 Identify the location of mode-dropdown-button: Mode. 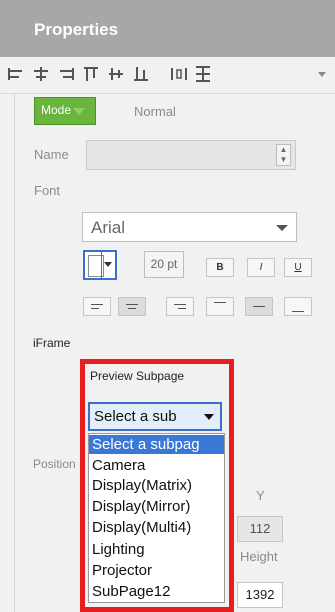
(65, 111).